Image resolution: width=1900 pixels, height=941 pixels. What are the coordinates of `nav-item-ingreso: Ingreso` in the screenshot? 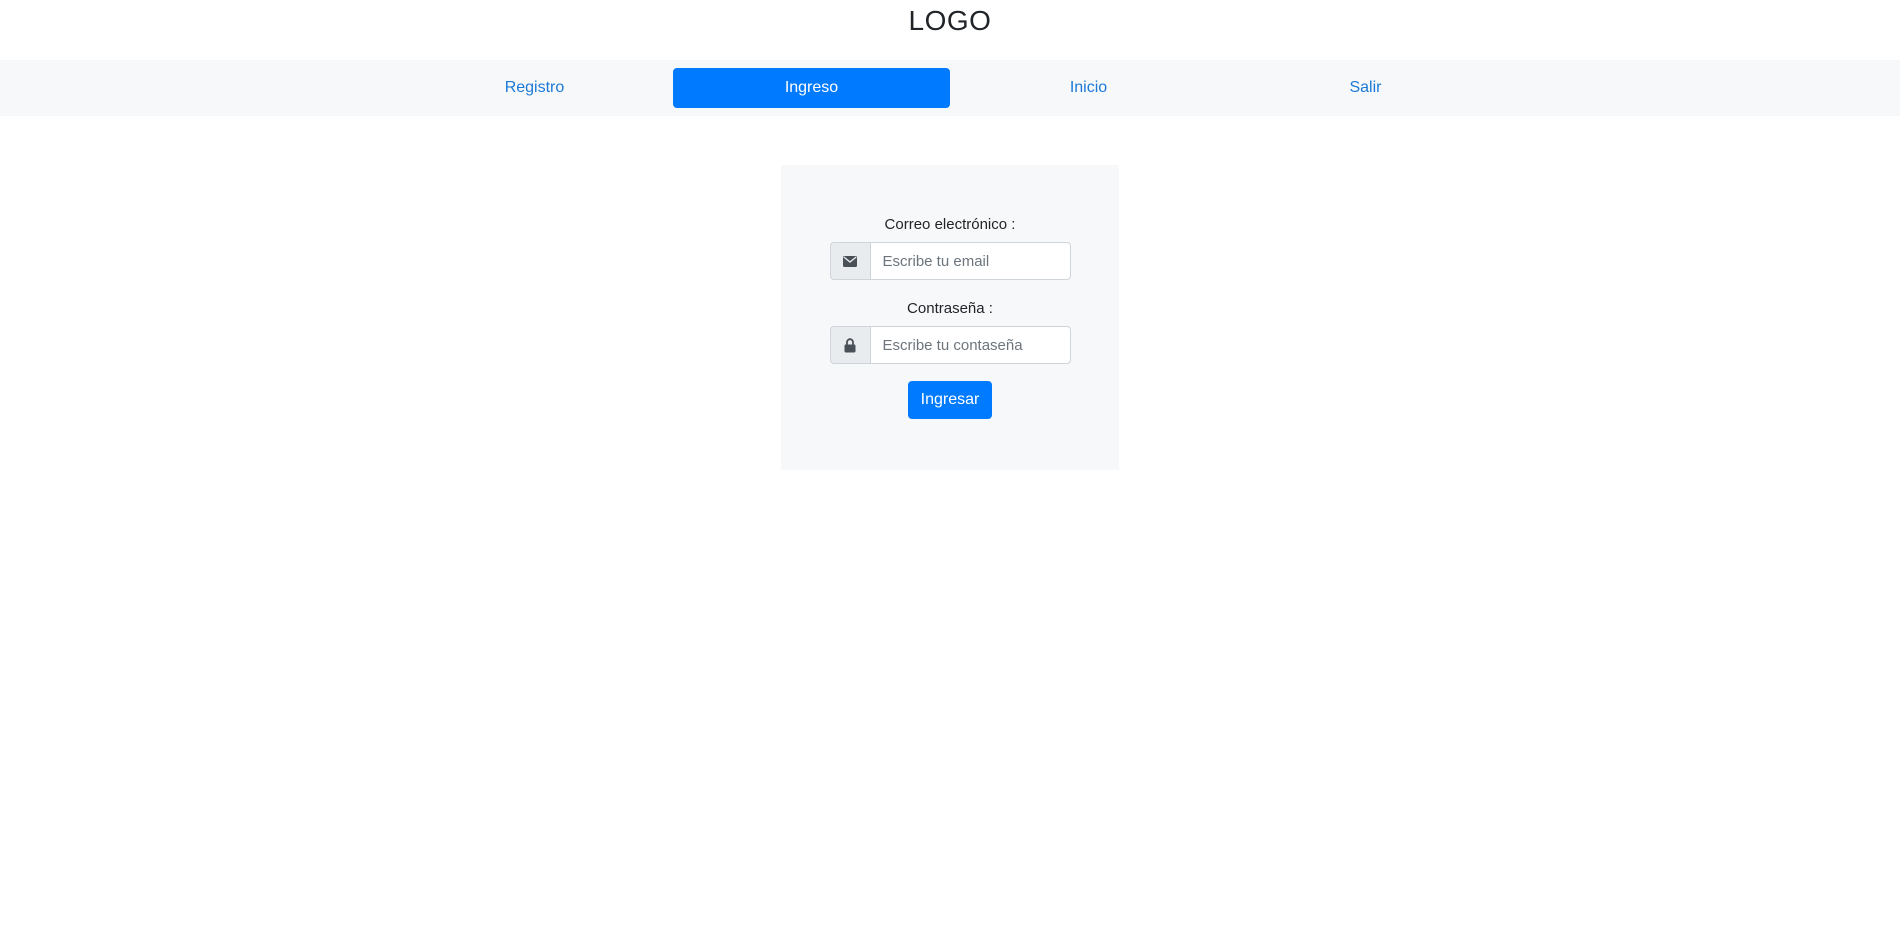 It's located at (811, 88).